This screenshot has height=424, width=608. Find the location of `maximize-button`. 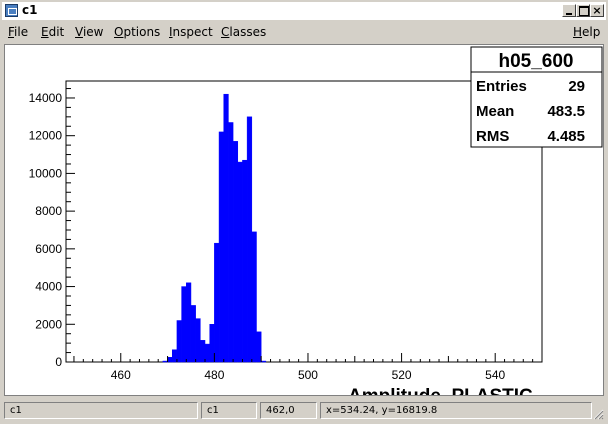

maximize-button is located at coordinates (583, 10).